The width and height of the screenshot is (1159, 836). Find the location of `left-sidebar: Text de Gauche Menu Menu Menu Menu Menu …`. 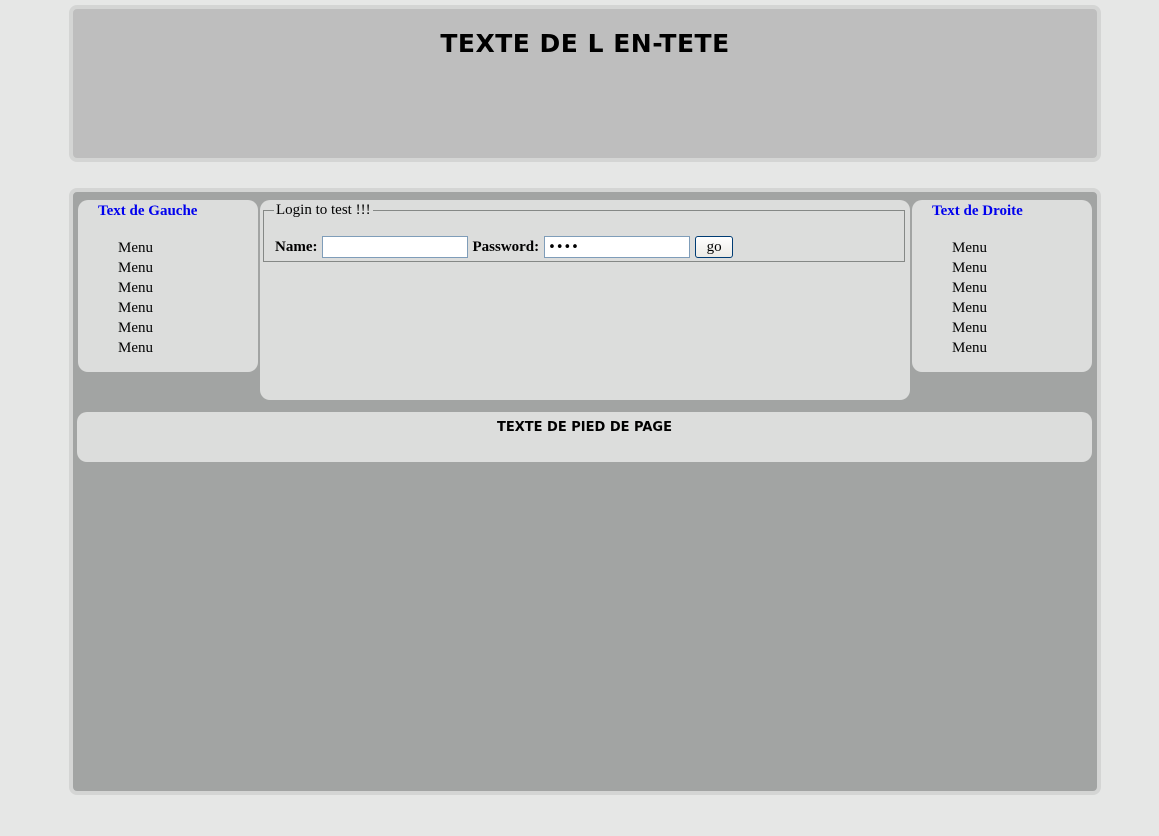

left-sidebar: Text de Gauche Menu Menu Menu Menu Menu … is located at coordinates (168, 286).